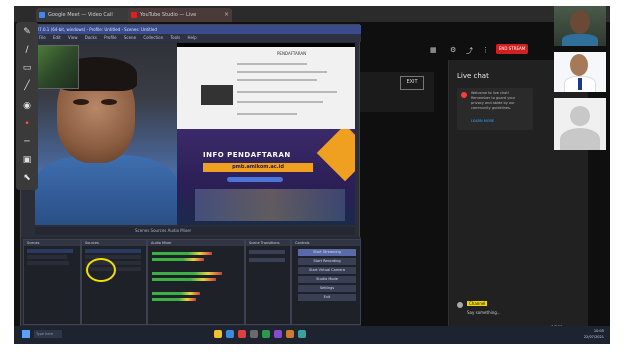  I want to click on browser-tab-youtube: YouTube Studio — Live ×, so click(180, 15).